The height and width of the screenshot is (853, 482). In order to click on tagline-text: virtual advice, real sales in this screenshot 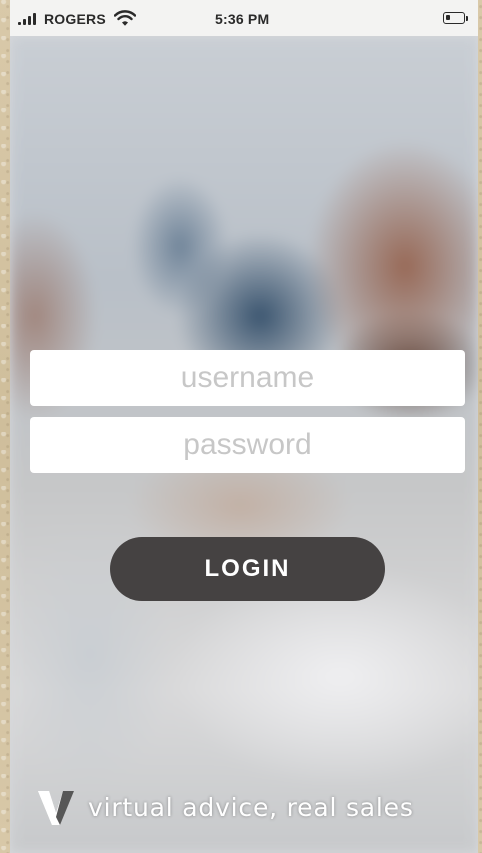, I will do `click(251, 807)`.